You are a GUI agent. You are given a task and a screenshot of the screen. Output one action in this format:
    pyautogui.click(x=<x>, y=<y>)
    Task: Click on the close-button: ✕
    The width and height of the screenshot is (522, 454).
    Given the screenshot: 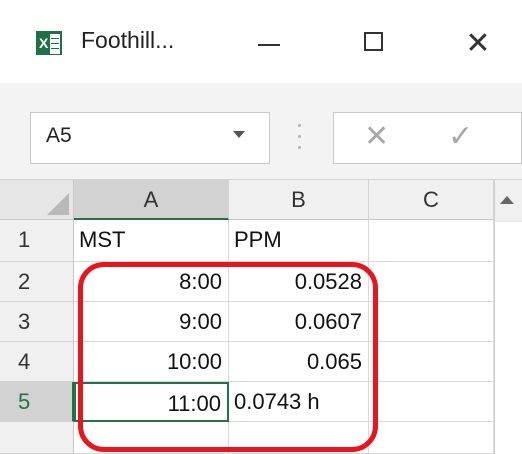 What is the action you would take?
    pyautogui.click(x=478, y=44)
    